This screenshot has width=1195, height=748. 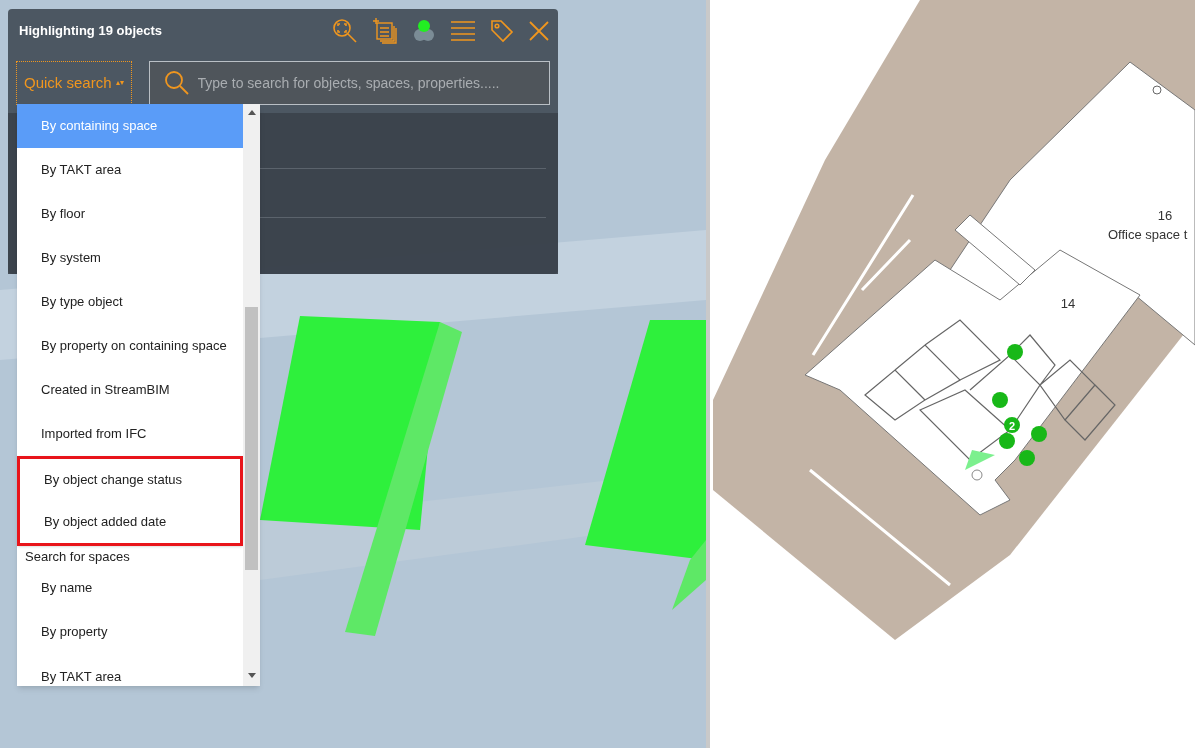 I want to click on stacked-list-icon, so click(x=385, y=31).